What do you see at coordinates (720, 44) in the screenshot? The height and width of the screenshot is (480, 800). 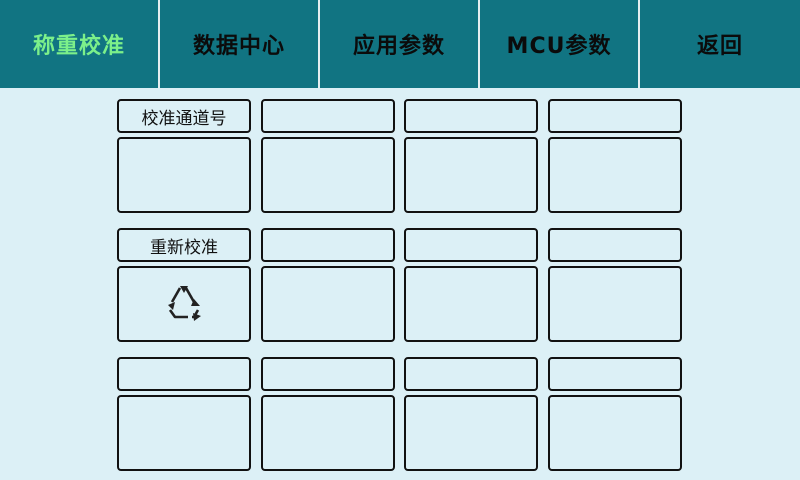 I see `tab-back: 返回` at bounding box center [720, 44].